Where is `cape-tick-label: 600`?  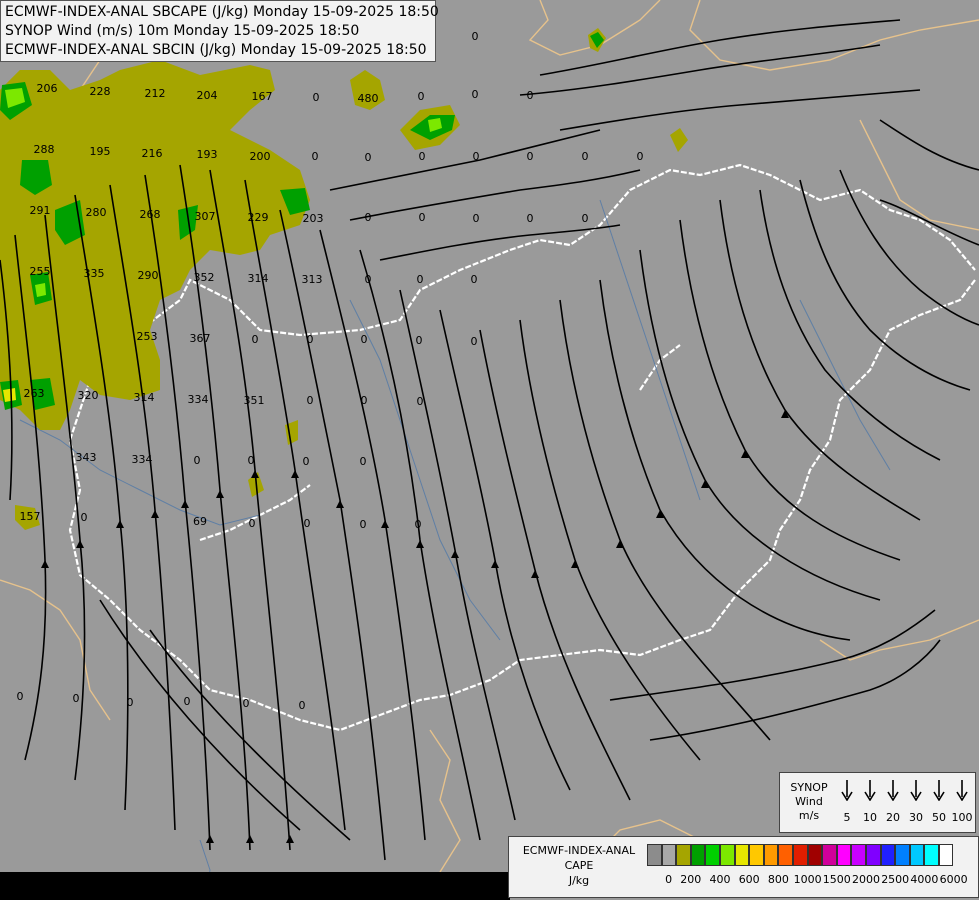 cape-tick-label: 600 is located at coordinates (749, 879).